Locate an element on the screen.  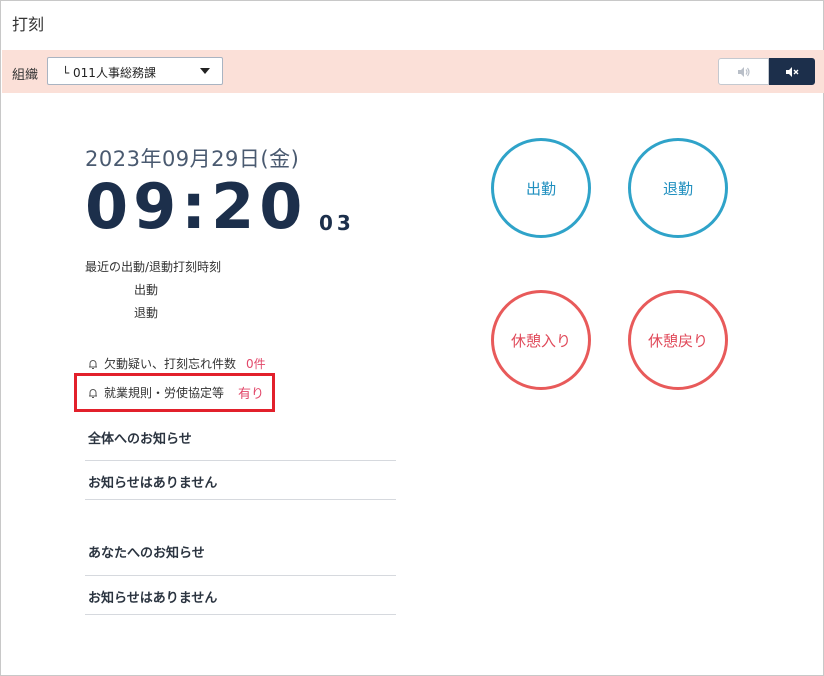
break-end-label: 休憩戻り is located at coordinates (677, 340).